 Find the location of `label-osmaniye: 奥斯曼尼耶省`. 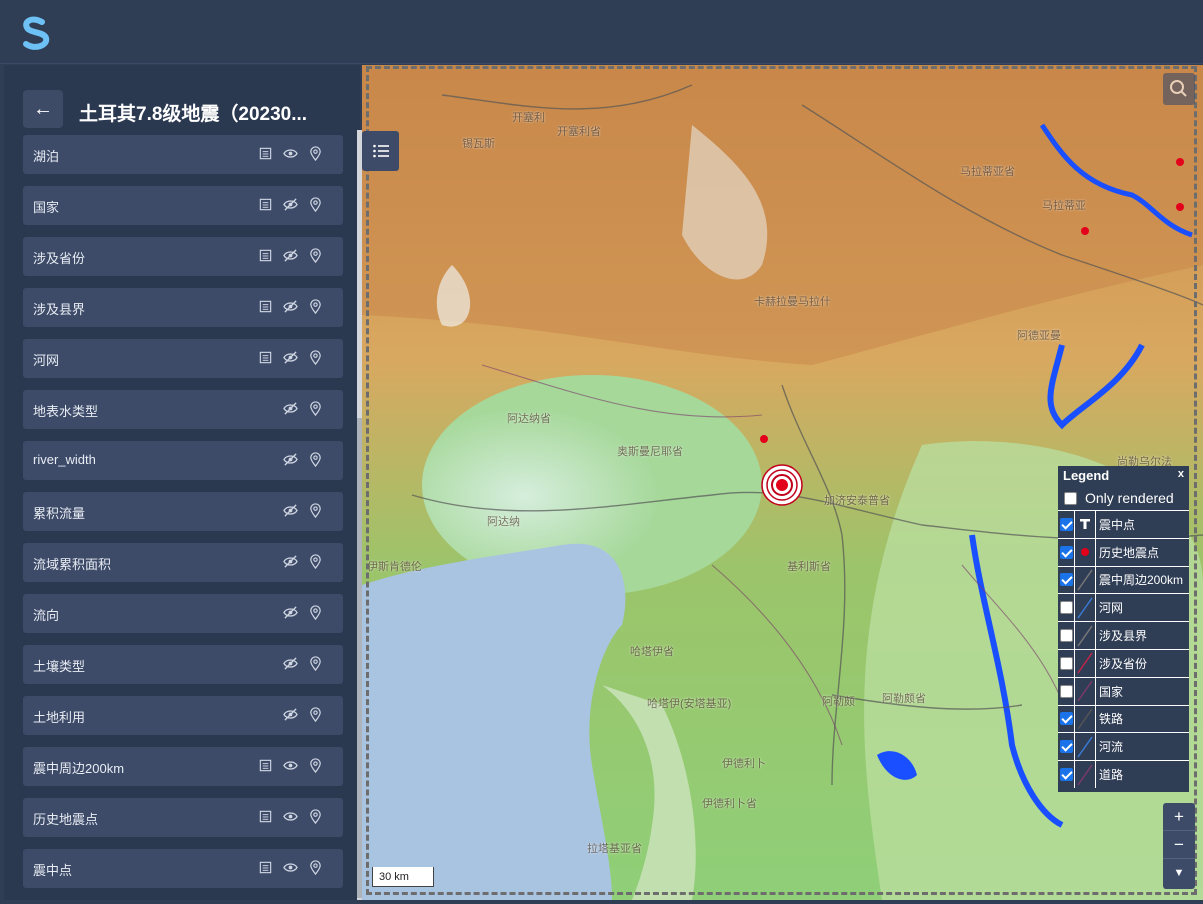

label-osmaniye: 奥斯曼尼耶省 is located at coordinates (650, 452).